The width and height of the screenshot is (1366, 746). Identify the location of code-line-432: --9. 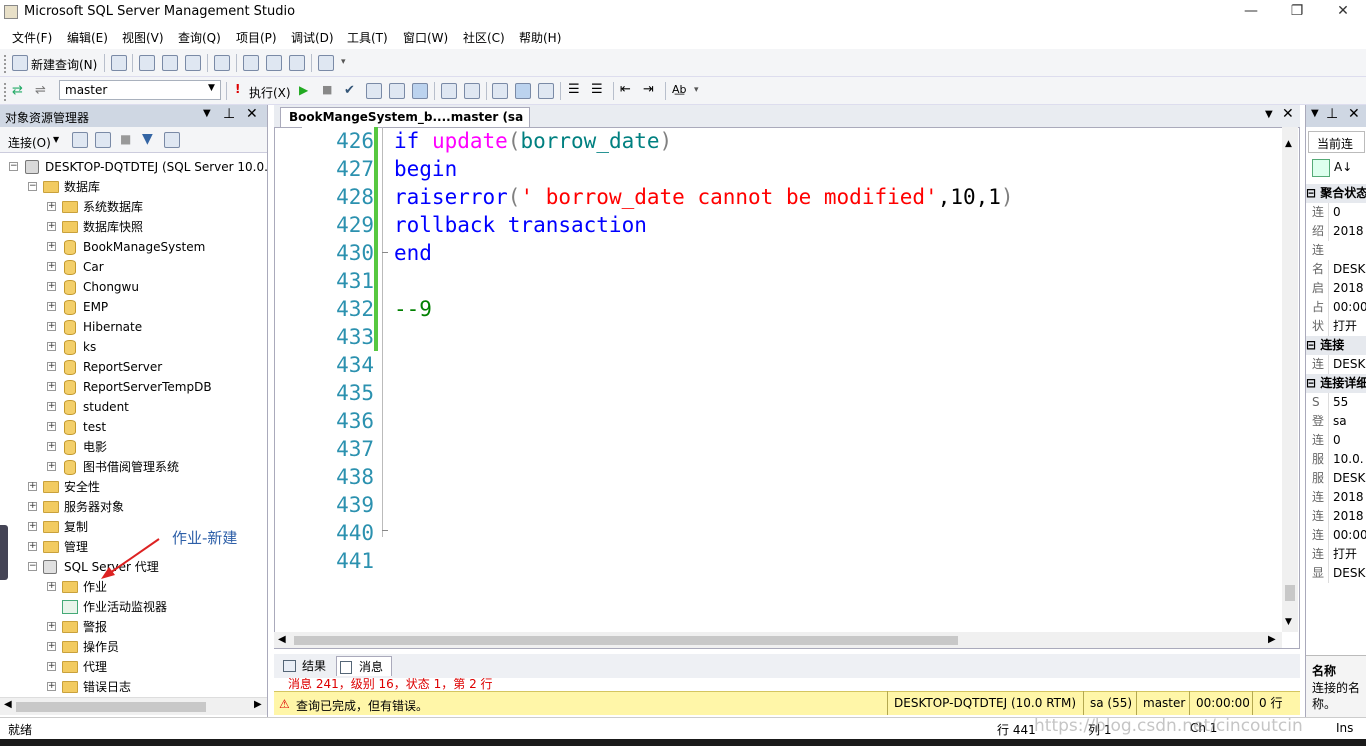
(413, 309).